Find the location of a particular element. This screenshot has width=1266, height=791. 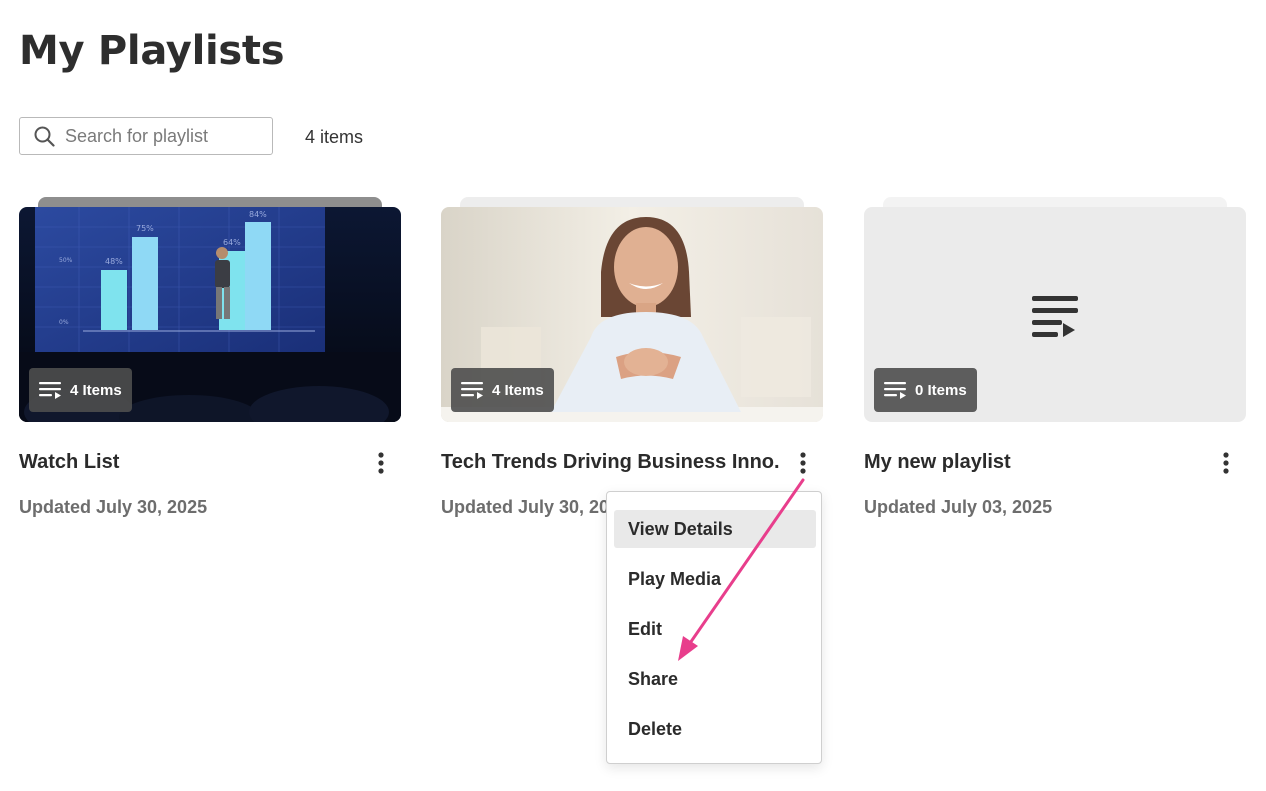

playlist-thumbnail: 0 Items is located at coordinates (1055, 314).